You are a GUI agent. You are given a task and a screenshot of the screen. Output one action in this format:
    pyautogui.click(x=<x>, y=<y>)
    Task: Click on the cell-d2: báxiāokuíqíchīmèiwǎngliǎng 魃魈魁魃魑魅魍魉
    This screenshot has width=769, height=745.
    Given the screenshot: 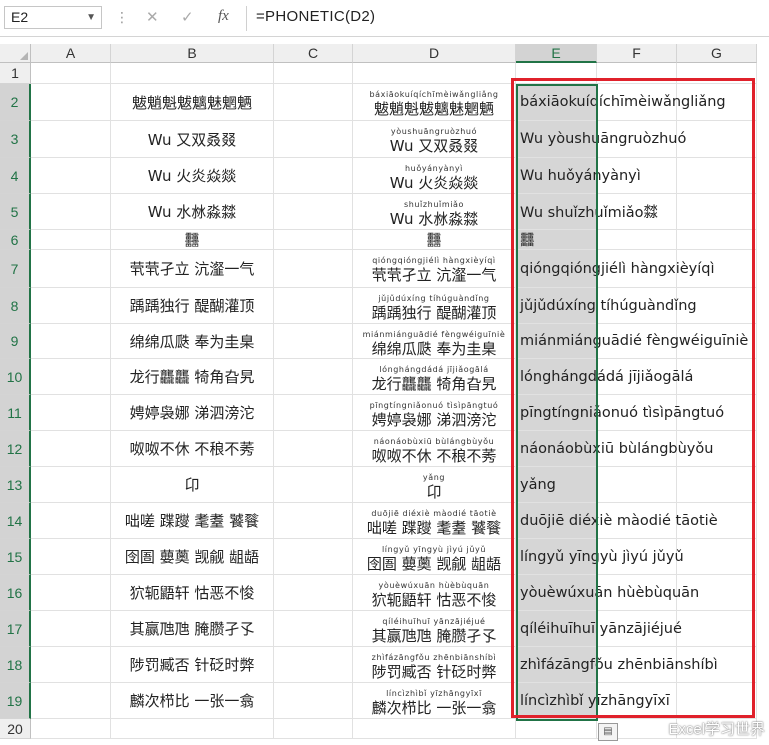 What is the action you would take?
    pyautogui.click(x=434, y=102)
    